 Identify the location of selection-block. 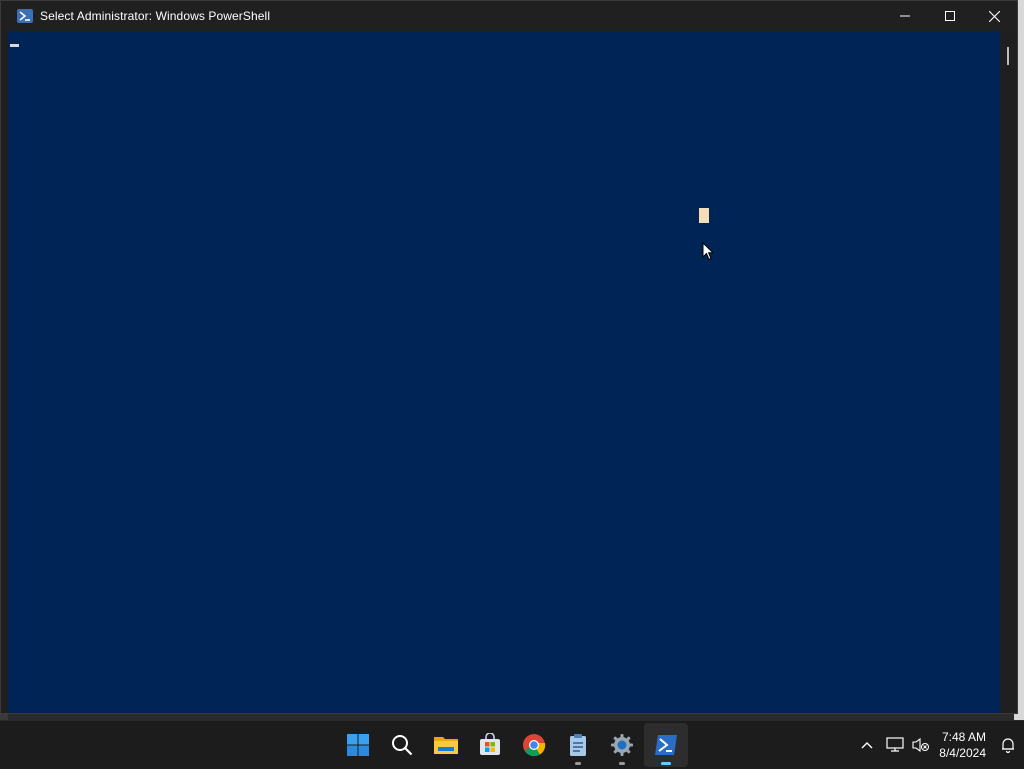
(704, 215).